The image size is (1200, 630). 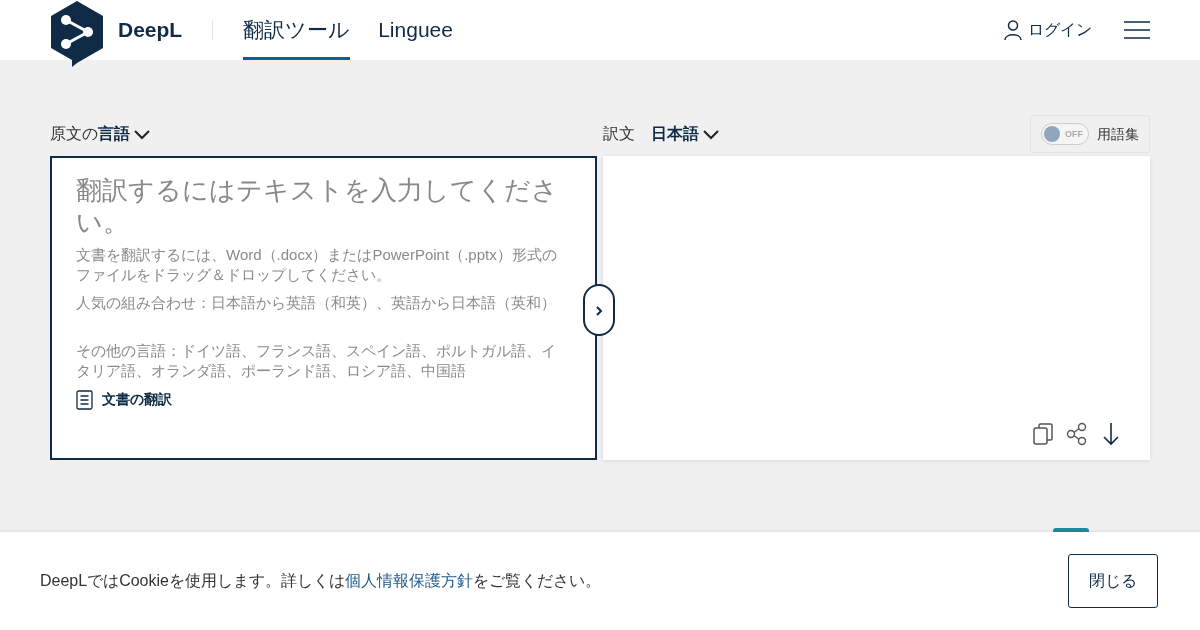 What do you see at coordinates (317, 265) in the screenshot?
I see `hint-text: 文書を翻訳するには、Word（.docx）またはPowerPoint（.pptx）形式のファイルをドラッグ＆ドロップしてください。` at bounding box center [317, 265].